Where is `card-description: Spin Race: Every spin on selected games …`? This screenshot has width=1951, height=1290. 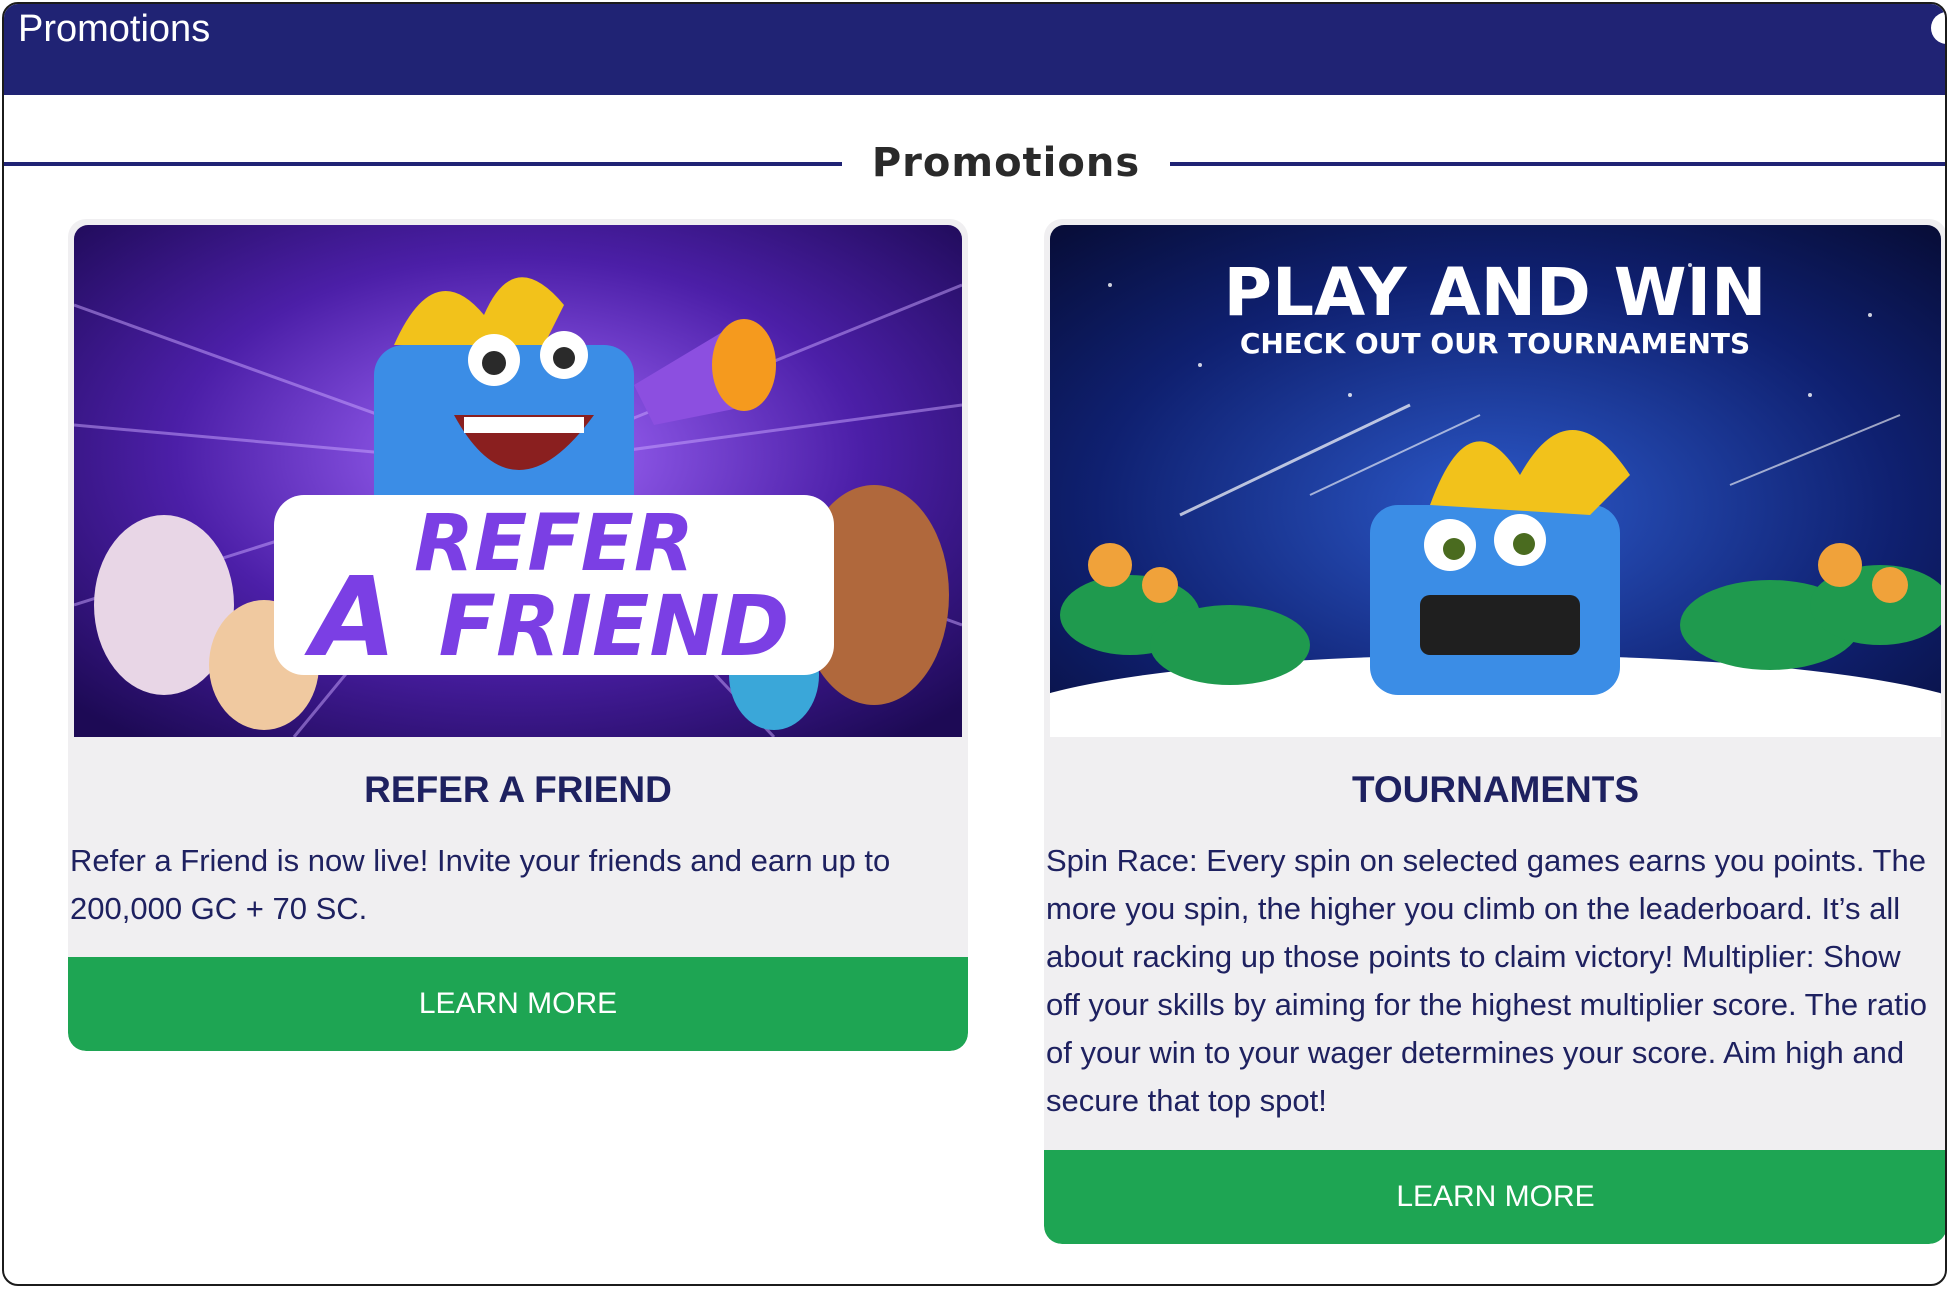
card-description: Spin Race: Every spin on selected games … is located at coordinates (1487, 980).